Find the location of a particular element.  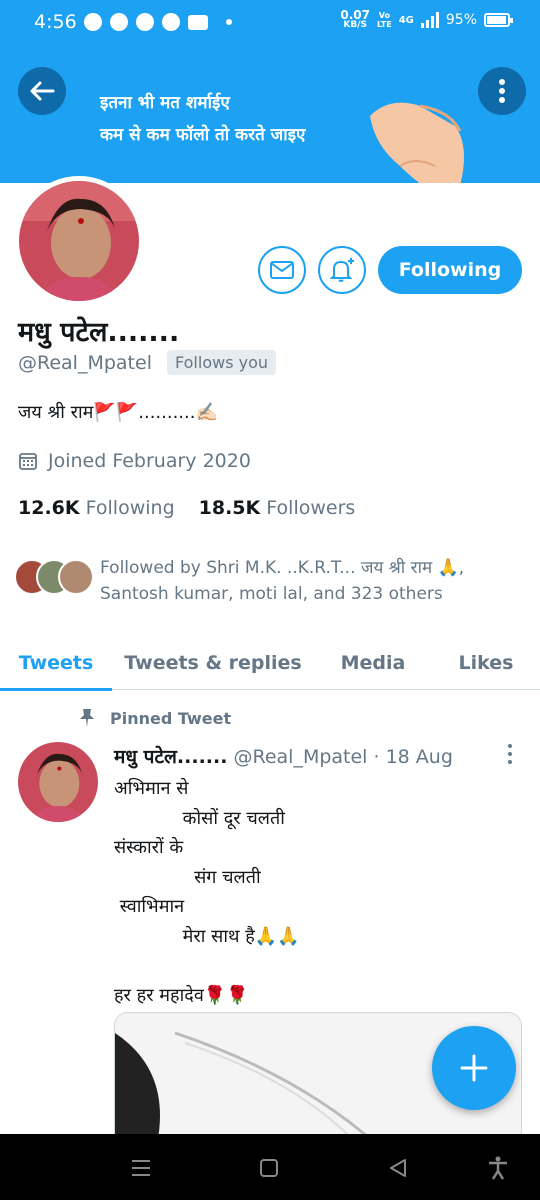

accessibility-button is located at coordinates (498, 1168).